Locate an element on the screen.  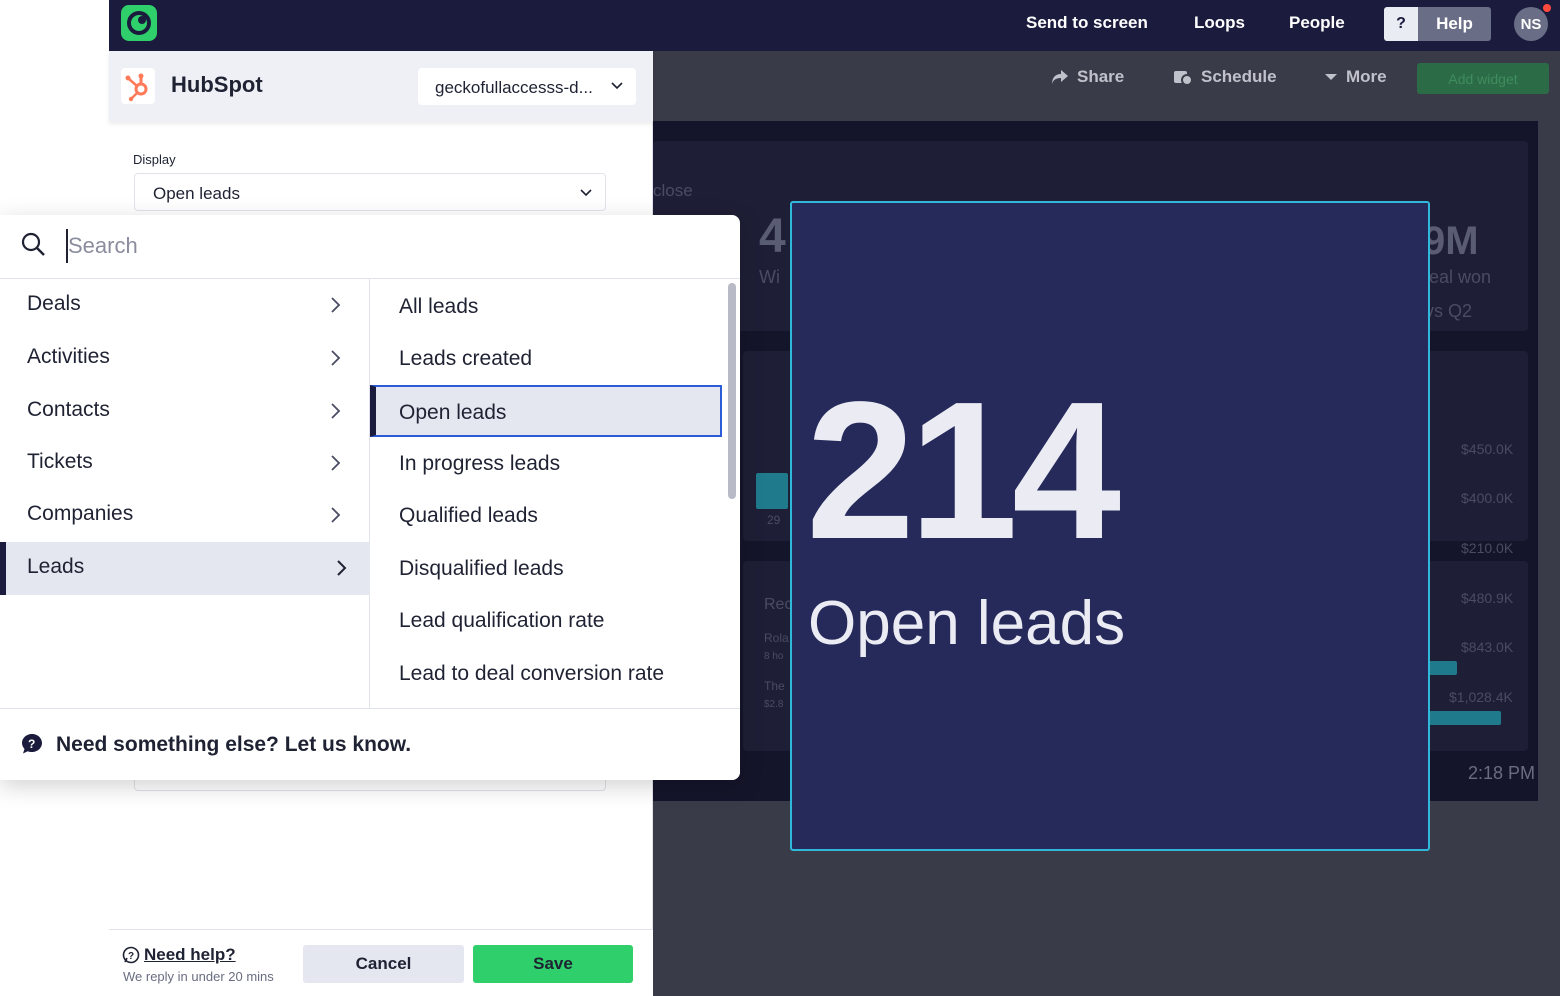
ghost-win-text: Wi is located at coordinates (769, 277).